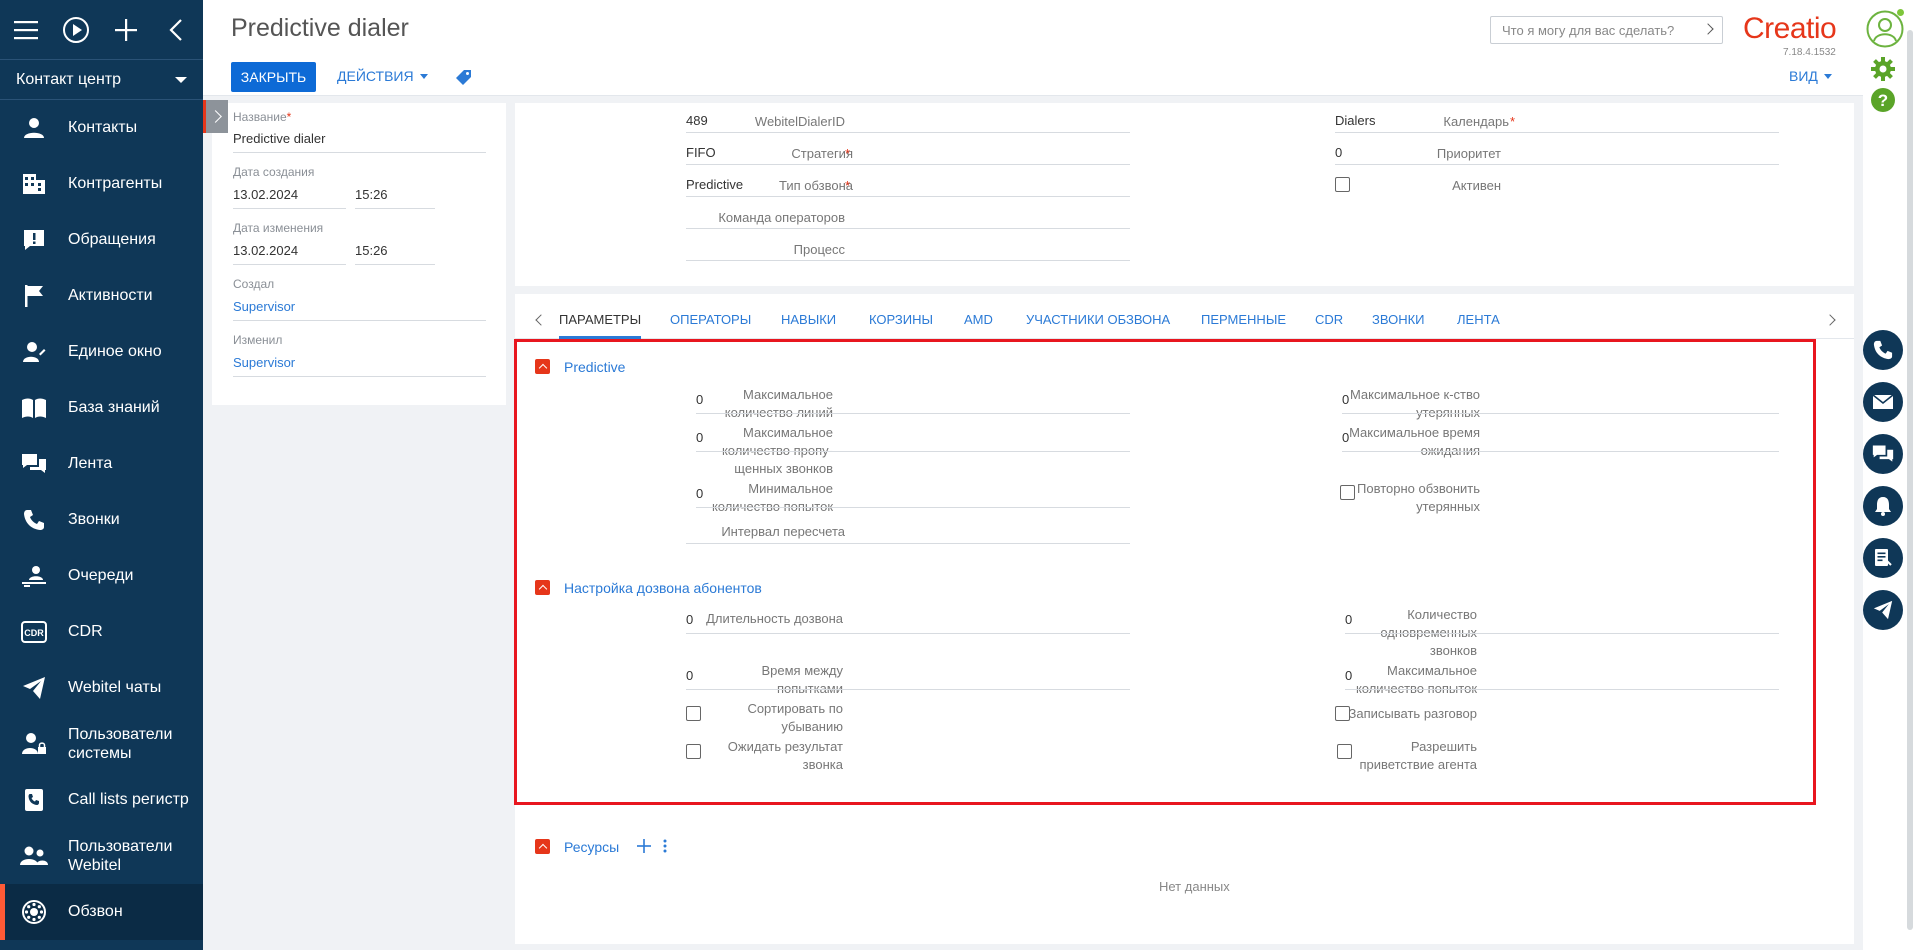 The width and height of the screenshot is (1919, 950). Describe the element at coordinates (1347, 492) in the screenshot. I see `redial-lost-checkbox` at that location.